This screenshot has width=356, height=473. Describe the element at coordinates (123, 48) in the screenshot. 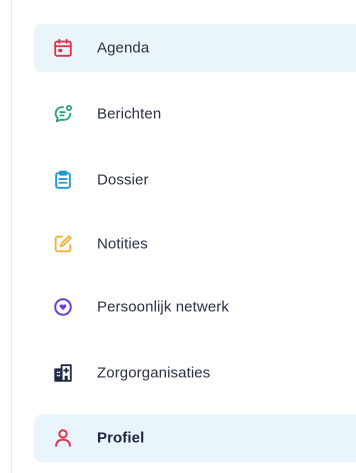

I see `sidebar-item-label: Agenda` at that location.